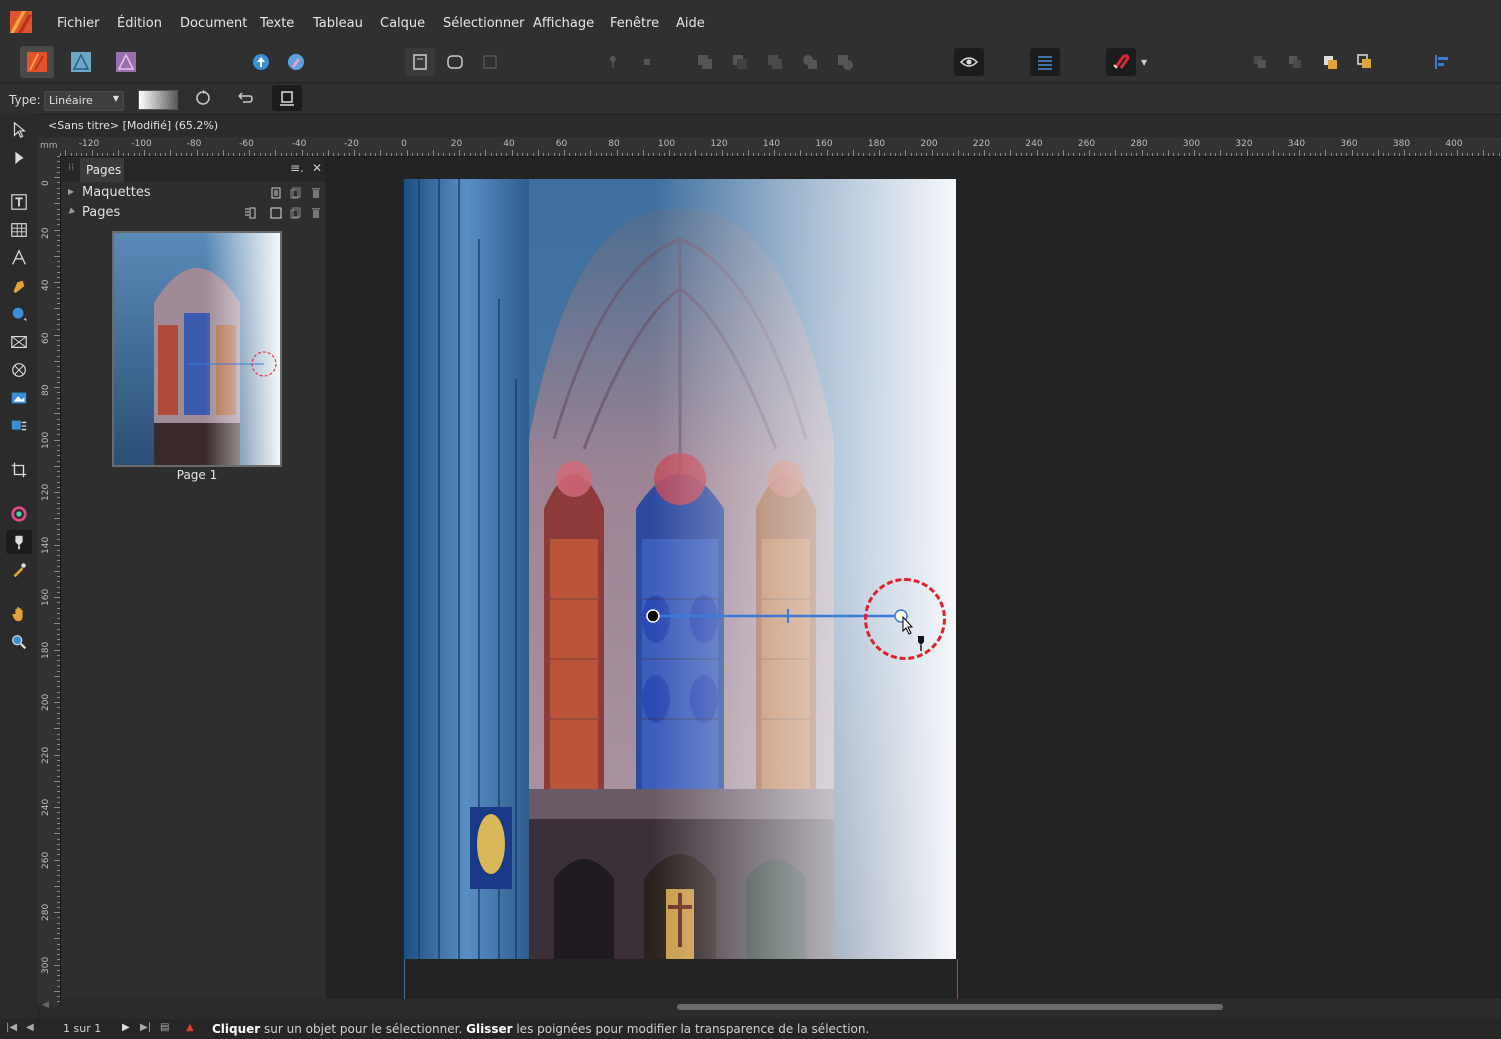  Describe the element at coordinates (30, 1027) in the screenshot. I see `prev-page-icon: ◀` at that location.